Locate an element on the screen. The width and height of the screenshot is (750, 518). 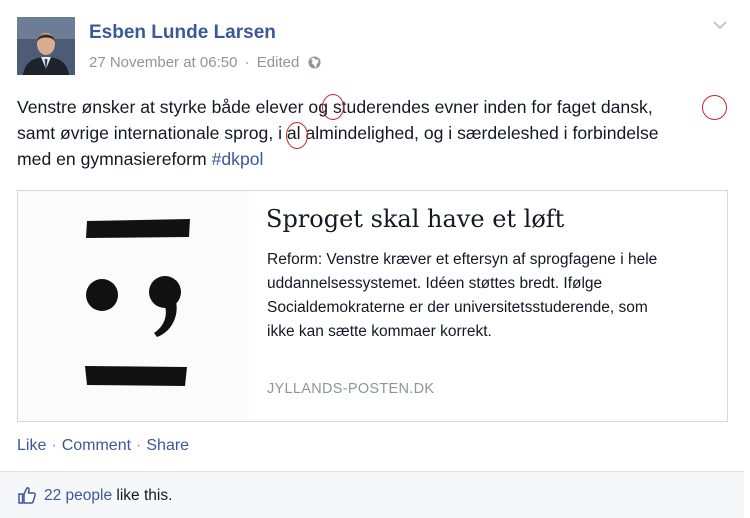
avatar is located at coordinates (46, 46).